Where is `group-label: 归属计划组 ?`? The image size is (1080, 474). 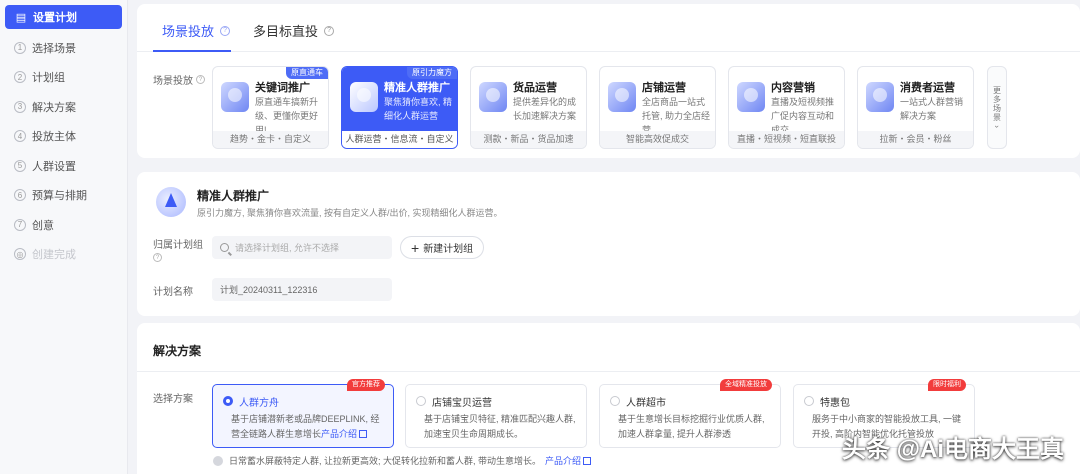 group-label: 归属计划组 ? is located at coordinates (178, 249).